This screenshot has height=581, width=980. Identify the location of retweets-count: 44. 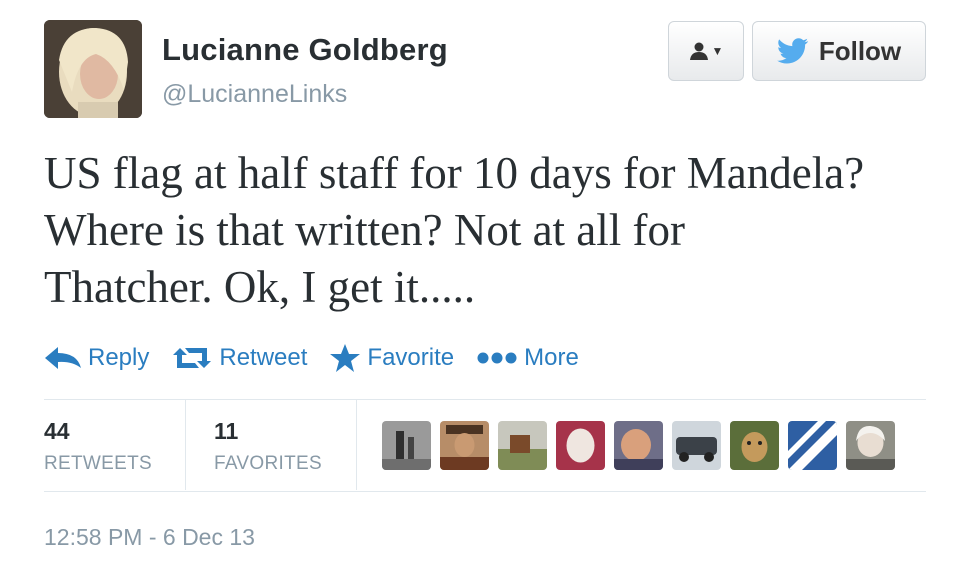
(57, 431).